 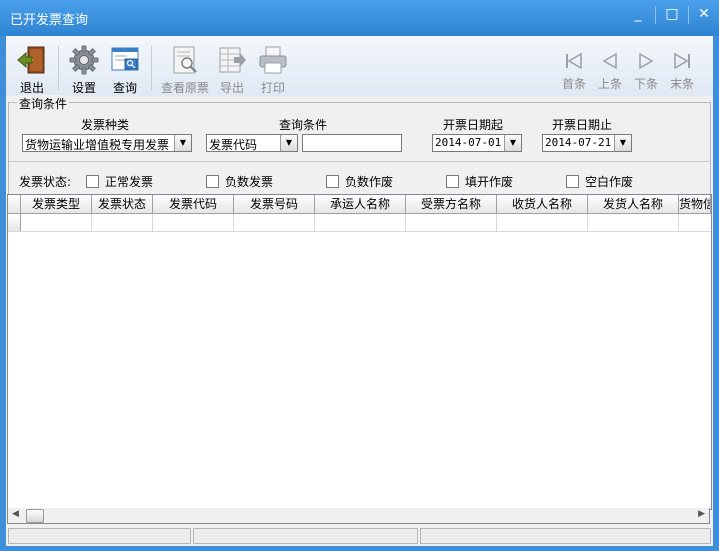 I want to click on next-icon, so click(x=646, y=61).